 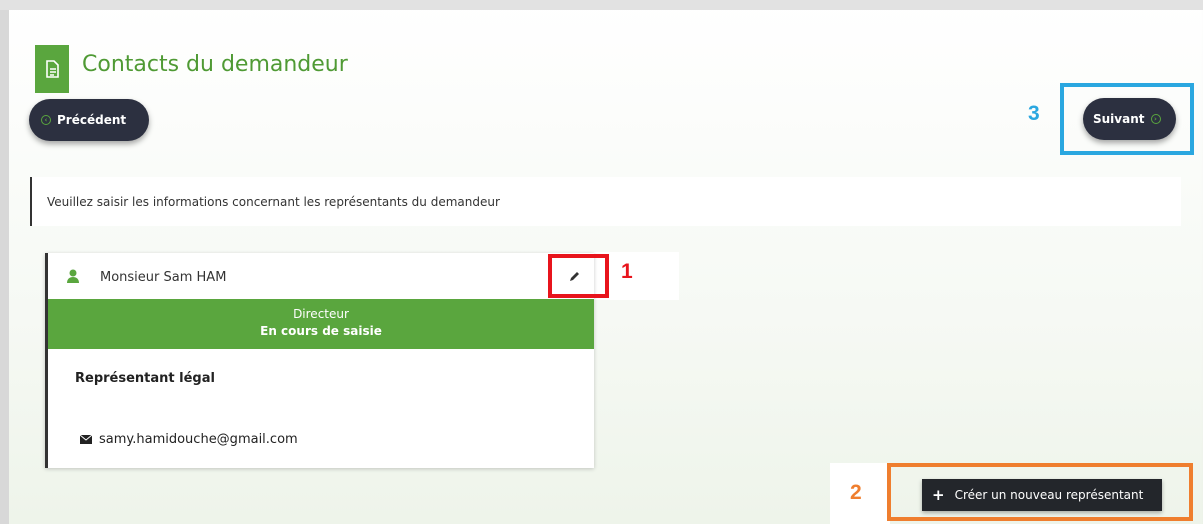 What do you see at coordinates (578, 276) in the screenshot?
I see `highlight-edit-box` at bounding box center [578, 276].